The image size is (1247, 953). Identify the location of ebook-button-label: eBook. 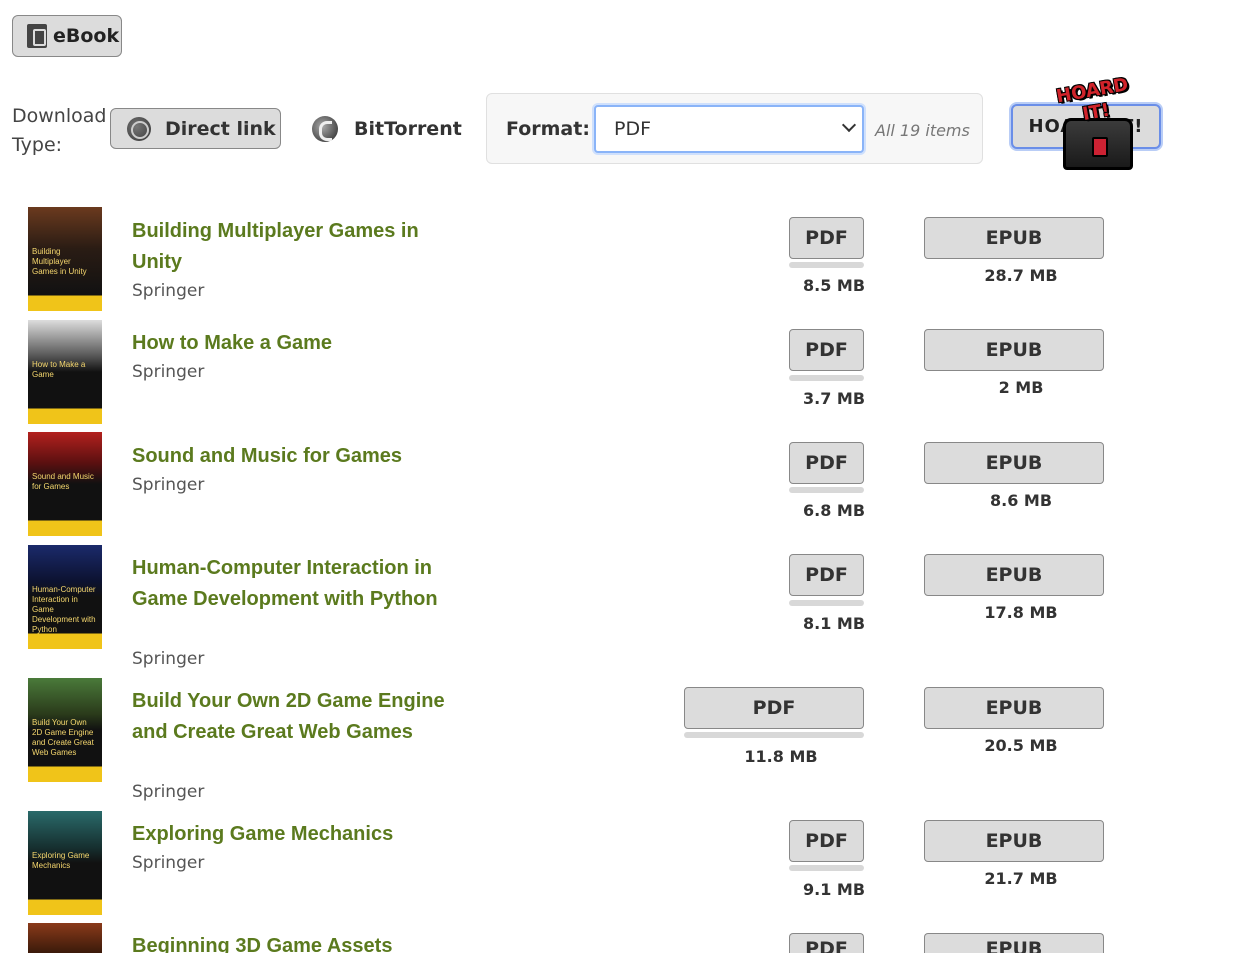
(86, 36).